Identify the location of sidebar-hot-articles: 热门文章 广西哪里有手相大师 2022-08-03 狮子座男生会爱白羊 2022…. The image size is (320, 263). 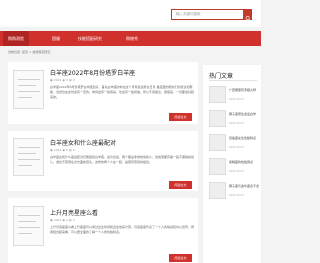
(232, 164).